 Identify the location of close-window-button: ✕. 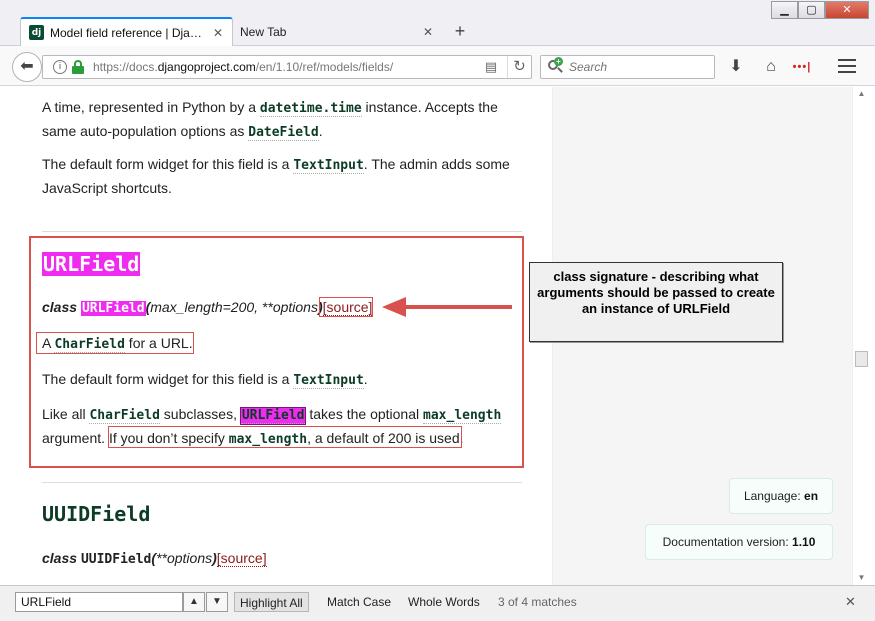
(847, 10).